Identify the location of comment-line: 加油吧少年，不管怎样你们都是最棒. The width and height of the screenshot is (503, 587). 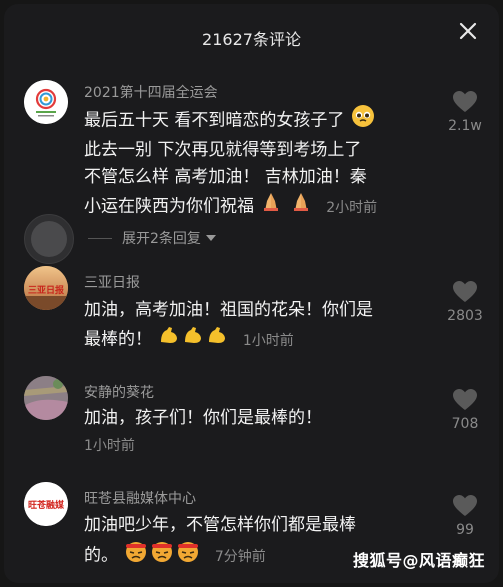
(220, 525).